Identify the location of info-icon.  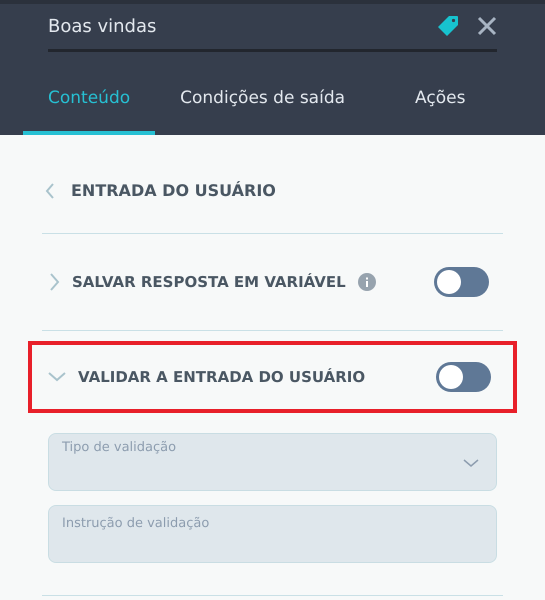
(367, 282).